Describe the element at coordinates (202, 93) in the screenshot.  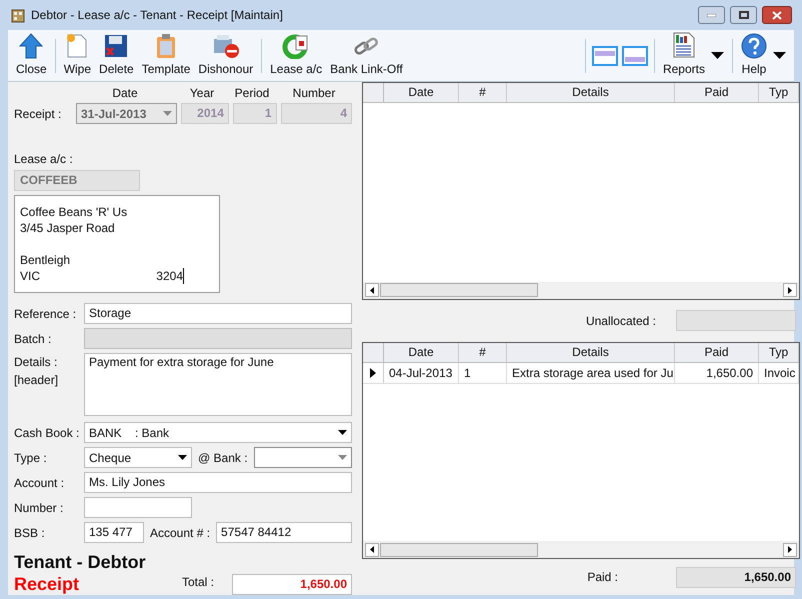
I see `column-label: Year` at that location.